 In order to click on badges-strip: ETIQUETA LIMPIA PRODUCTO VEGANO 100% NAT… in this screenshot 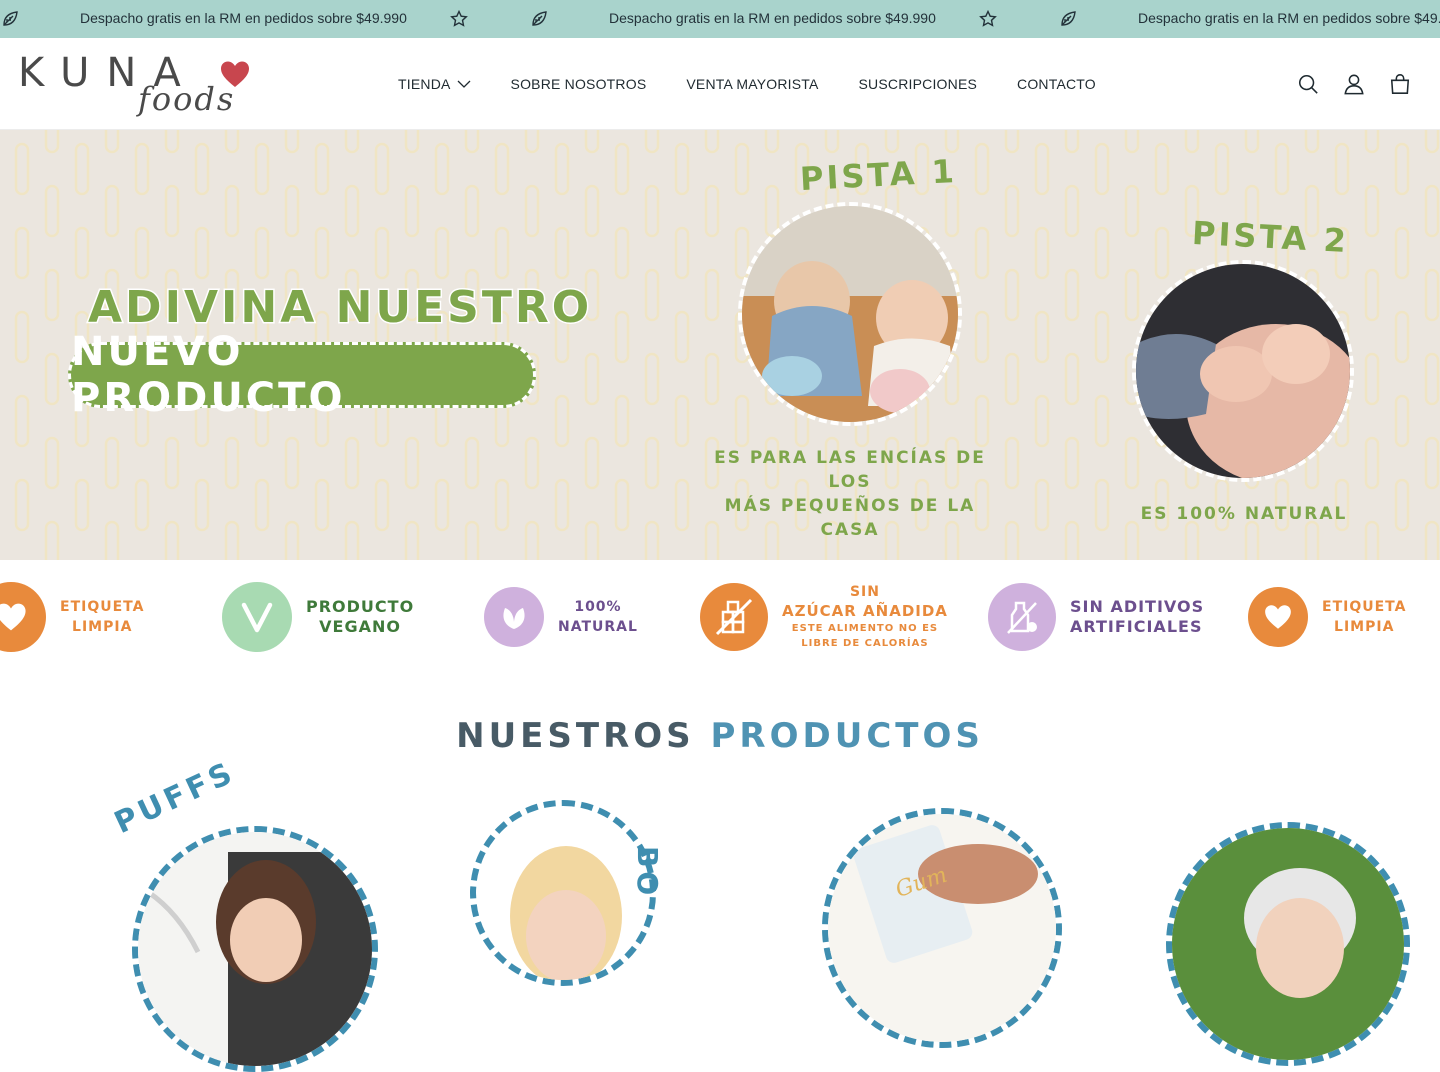, I will do `click(720, 617)`.